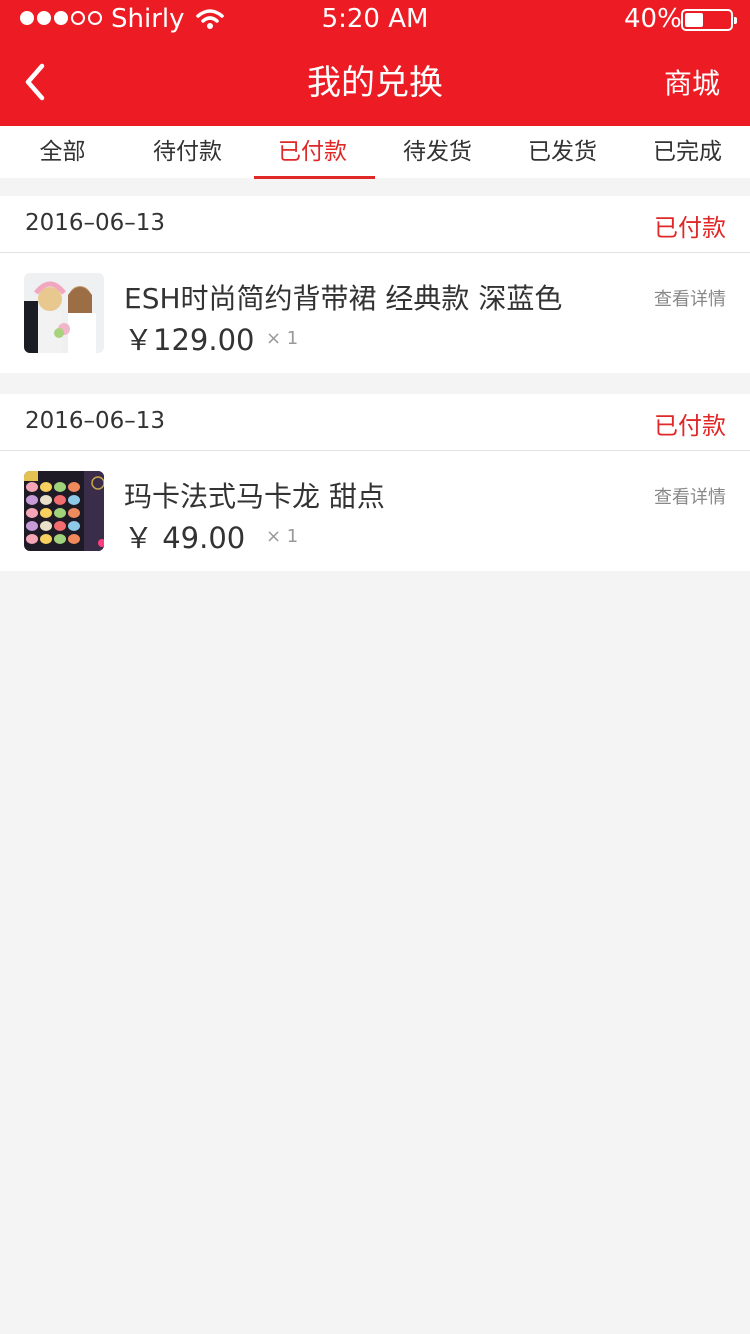 The image size is (750, 1334). I want to click on product-name: 玛卡法式马卡龙 甜点, so click(254, 496).